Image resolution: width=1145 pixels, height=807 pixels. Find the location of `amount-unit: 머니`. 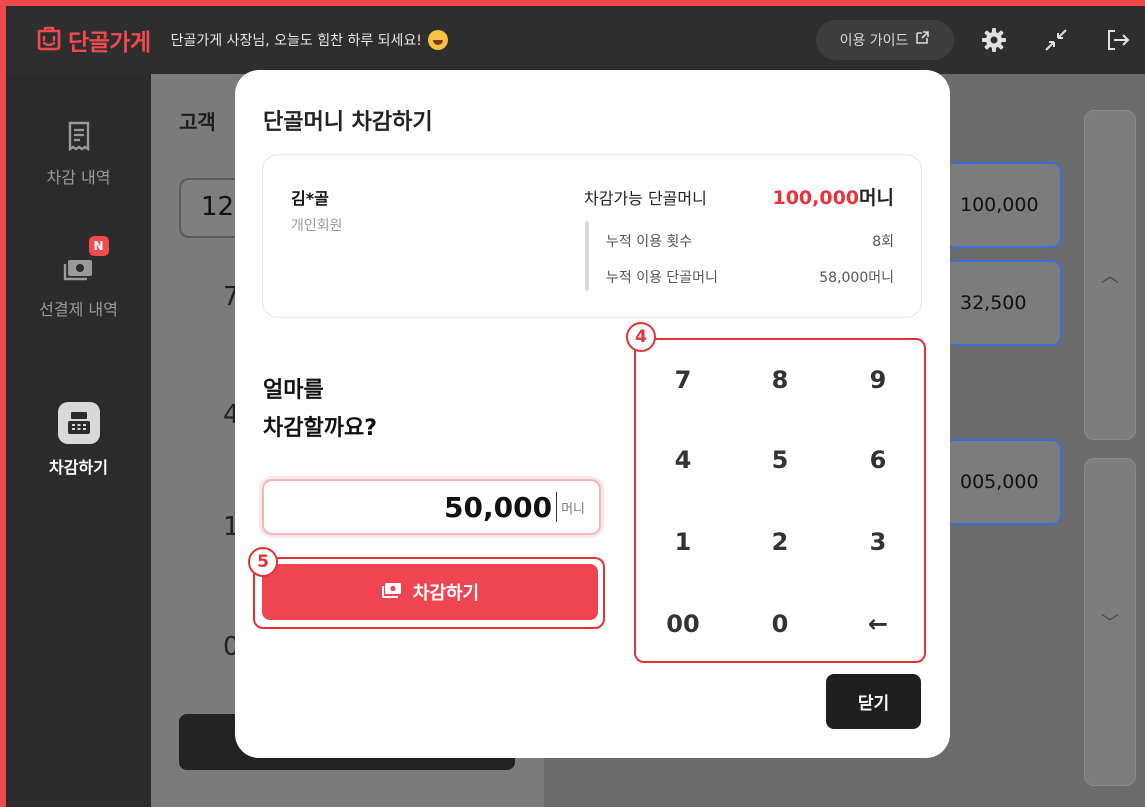

amount-unit: 머니 is located at coordinates (573, 509).